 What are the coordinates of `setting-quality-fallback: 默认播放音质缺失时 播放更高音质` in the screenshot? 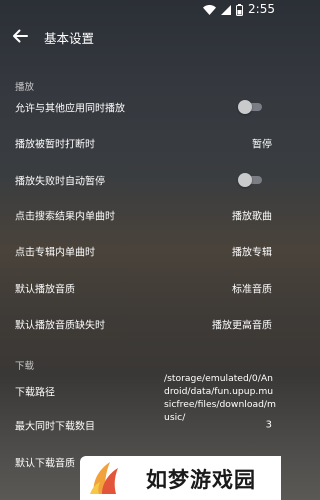 It's located at (140, 324).